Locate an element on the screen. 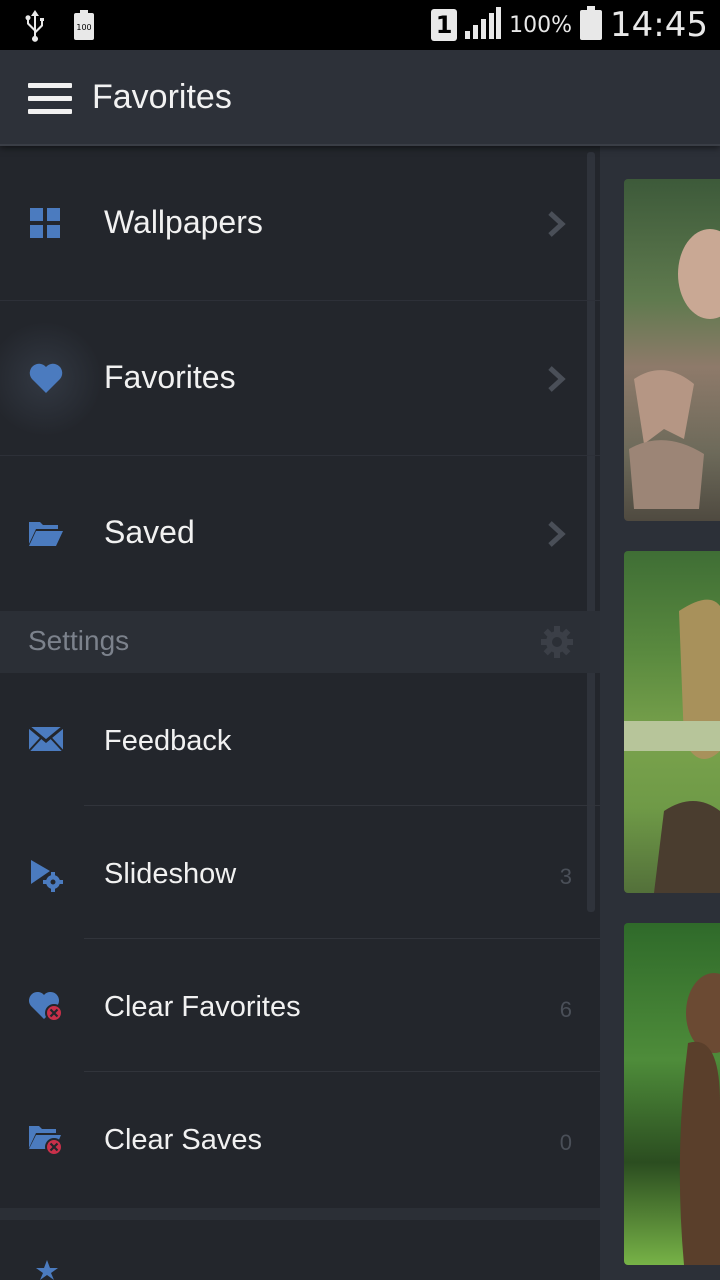  settings-item-count: 0 is located at coordinates (565, 1142).